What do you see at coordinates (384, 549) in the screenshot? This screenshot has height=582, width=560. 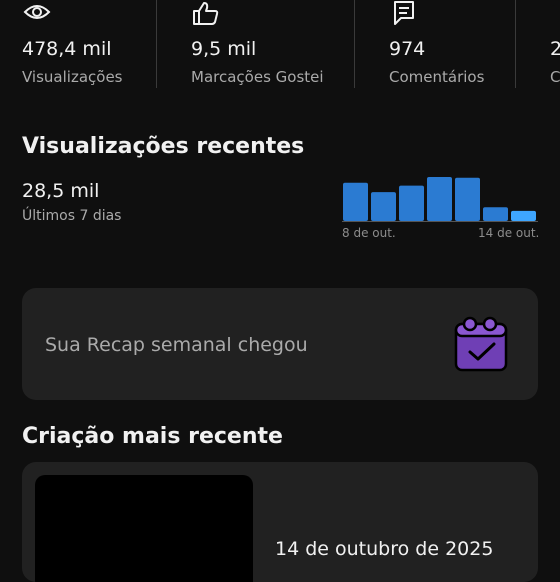 I see `creation-date: 14 de outubro de 2025` at bounding box center [384, 549].